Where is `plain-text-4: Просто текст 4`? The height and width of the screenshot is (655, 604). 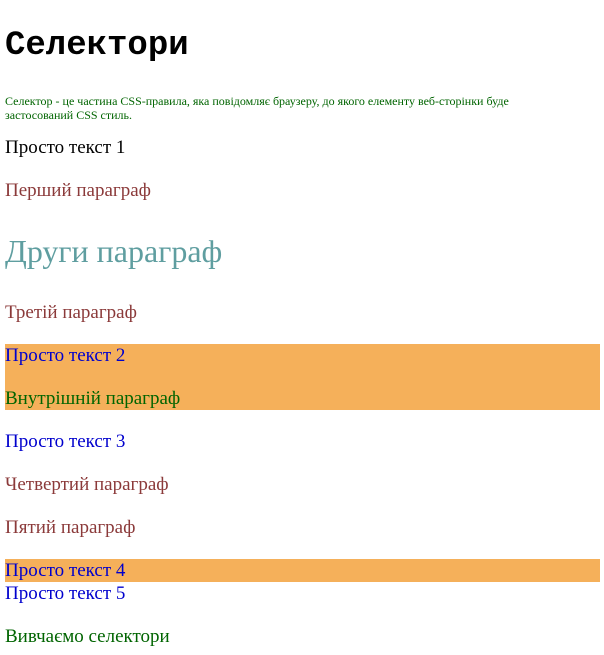
plain-text-4: Просто текст 4 is located at coordinates (65, 570).